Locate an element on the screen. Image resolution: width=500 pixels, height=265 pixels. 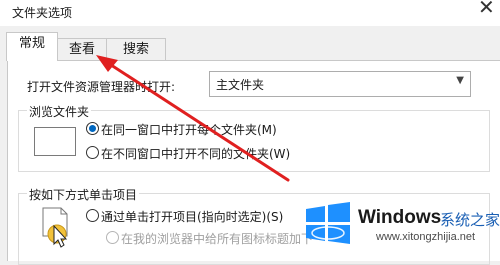
watermark-site-name: 系统之家 is located at coordinates (470, 220).